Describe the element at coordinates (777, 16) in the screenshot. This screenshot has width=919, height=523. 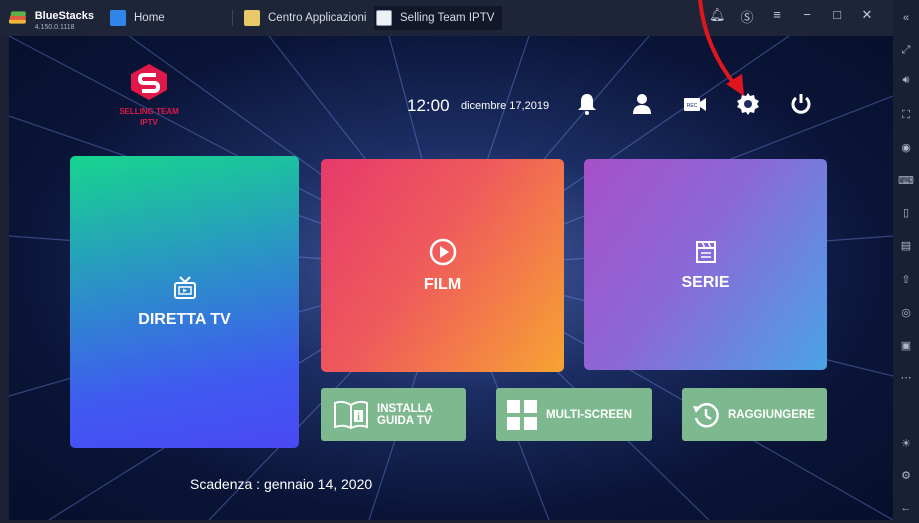
I see `menu-icon: ≡` at that location.